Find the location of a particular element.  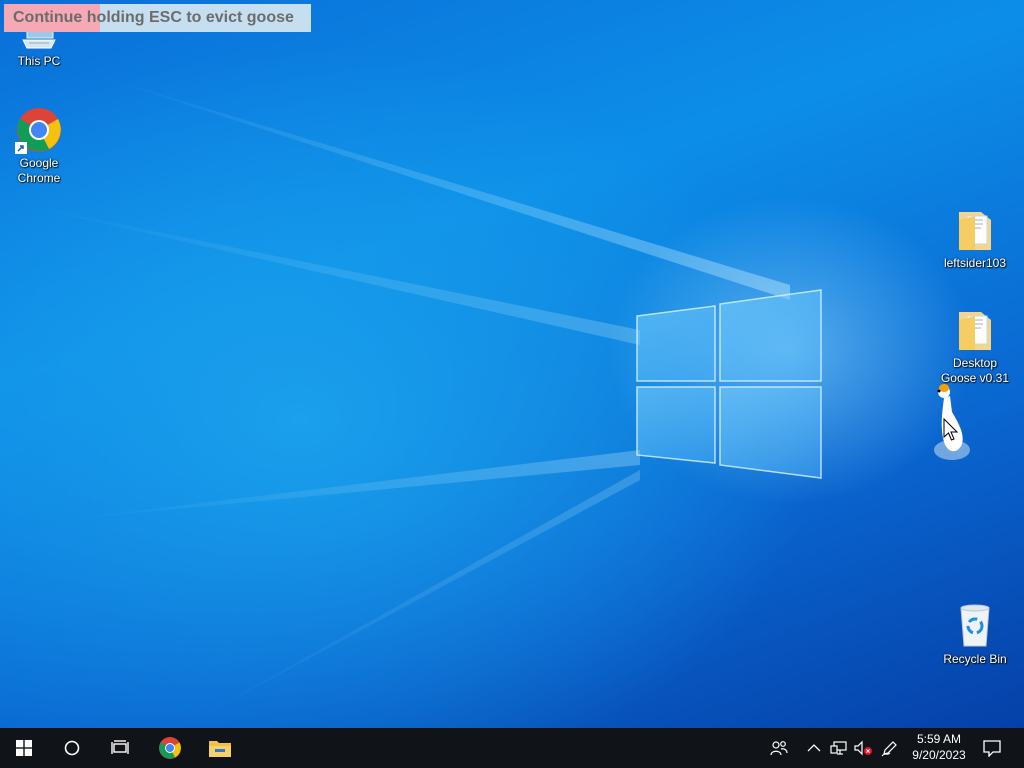

desktop-icon-label: Recycle Bin is located at coordinates (975, 659).